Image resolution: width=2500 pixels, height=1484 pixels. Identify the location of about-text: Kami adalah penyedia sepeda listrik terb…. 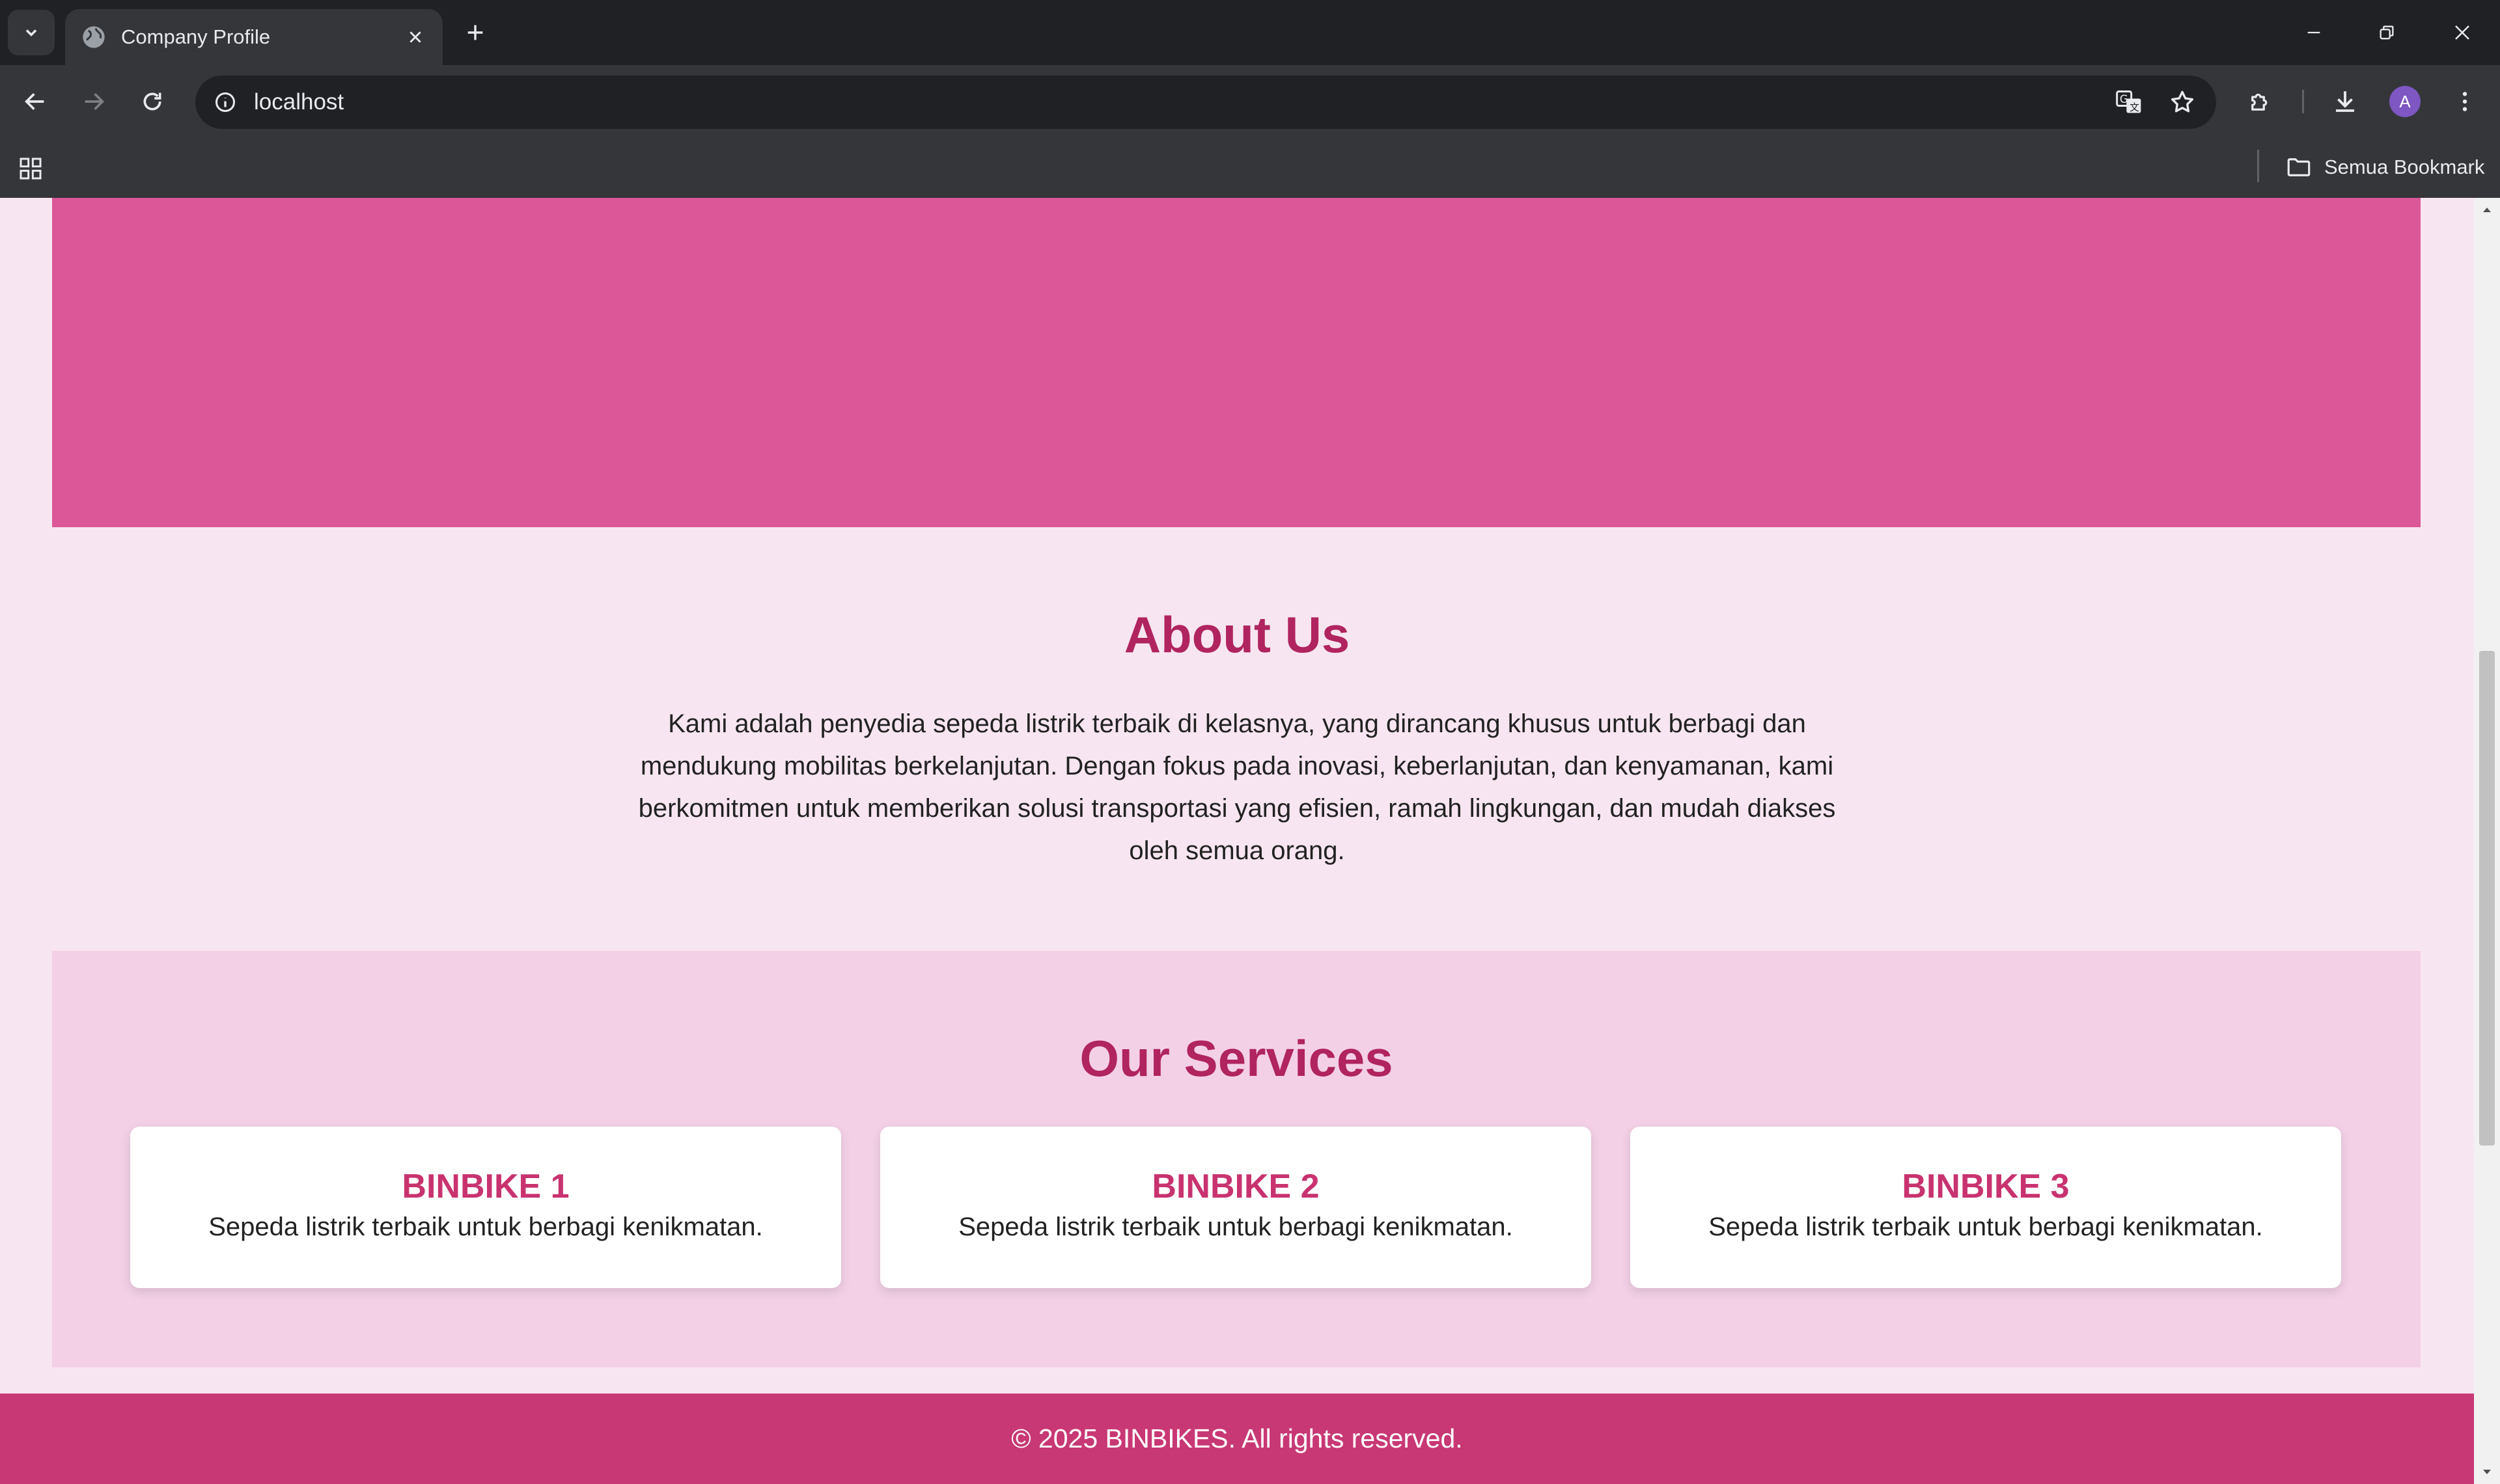
(1237, 787).